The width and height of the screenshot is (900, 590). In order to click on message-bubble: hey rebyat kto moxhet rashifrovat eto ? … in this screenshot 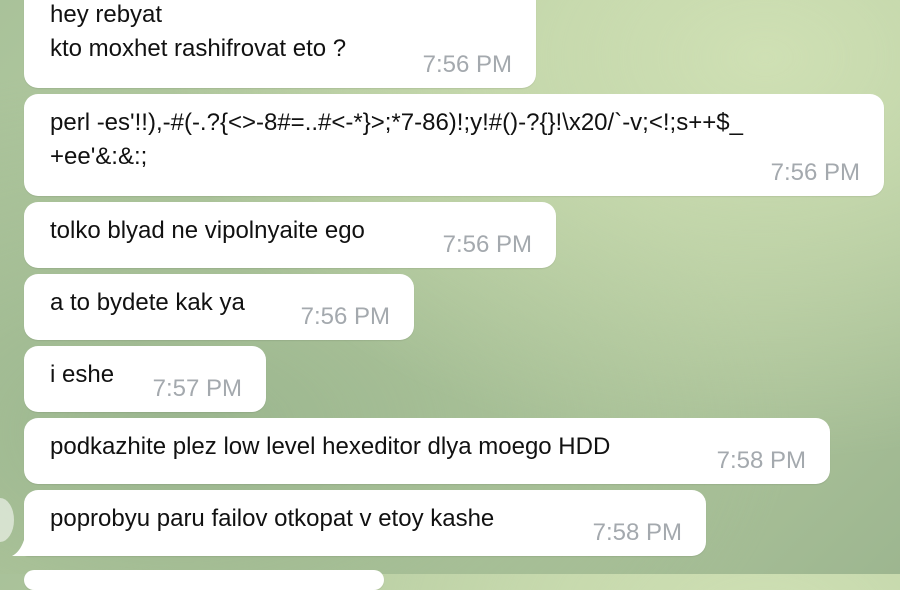, I will do `click(280, 44)`.